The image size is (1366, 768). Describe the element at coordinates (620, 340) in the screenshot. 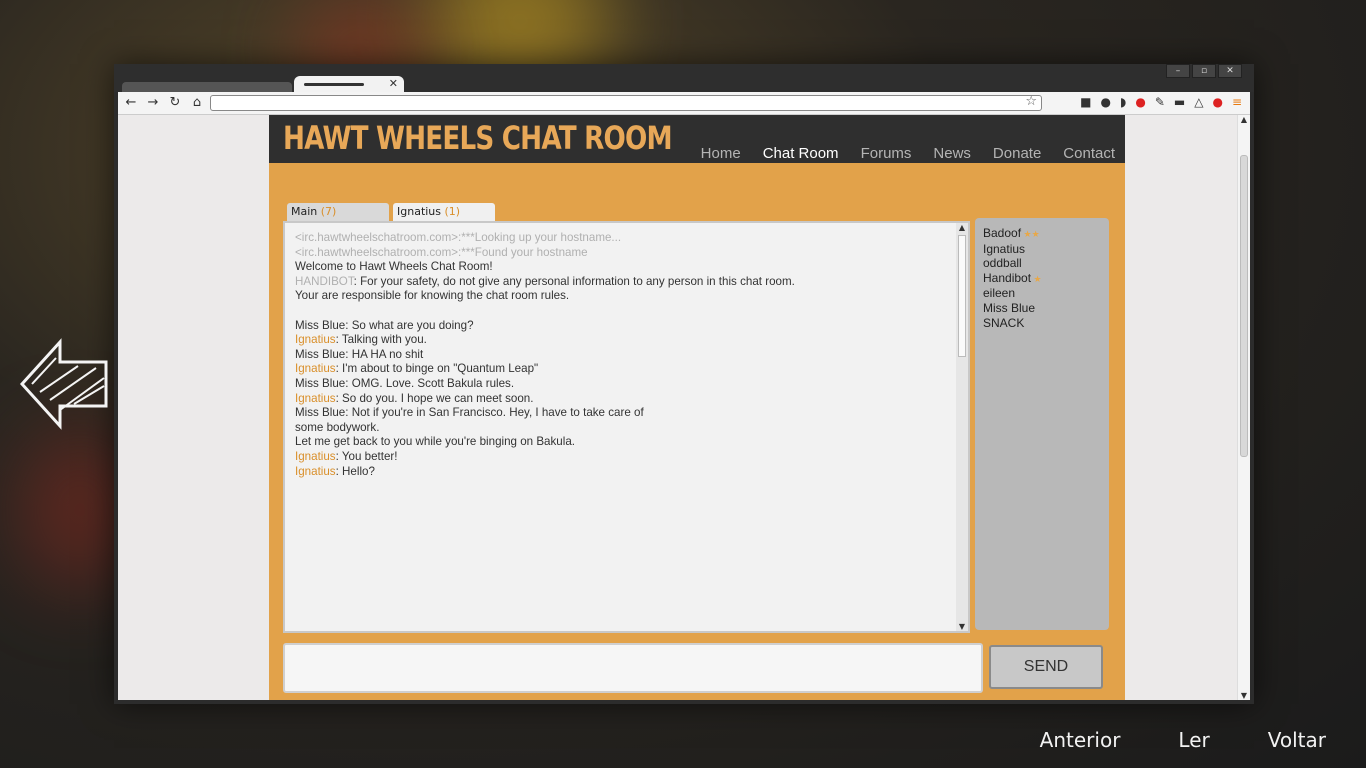

I see `chat-message: Ignatius: Talking with you.` at that location.